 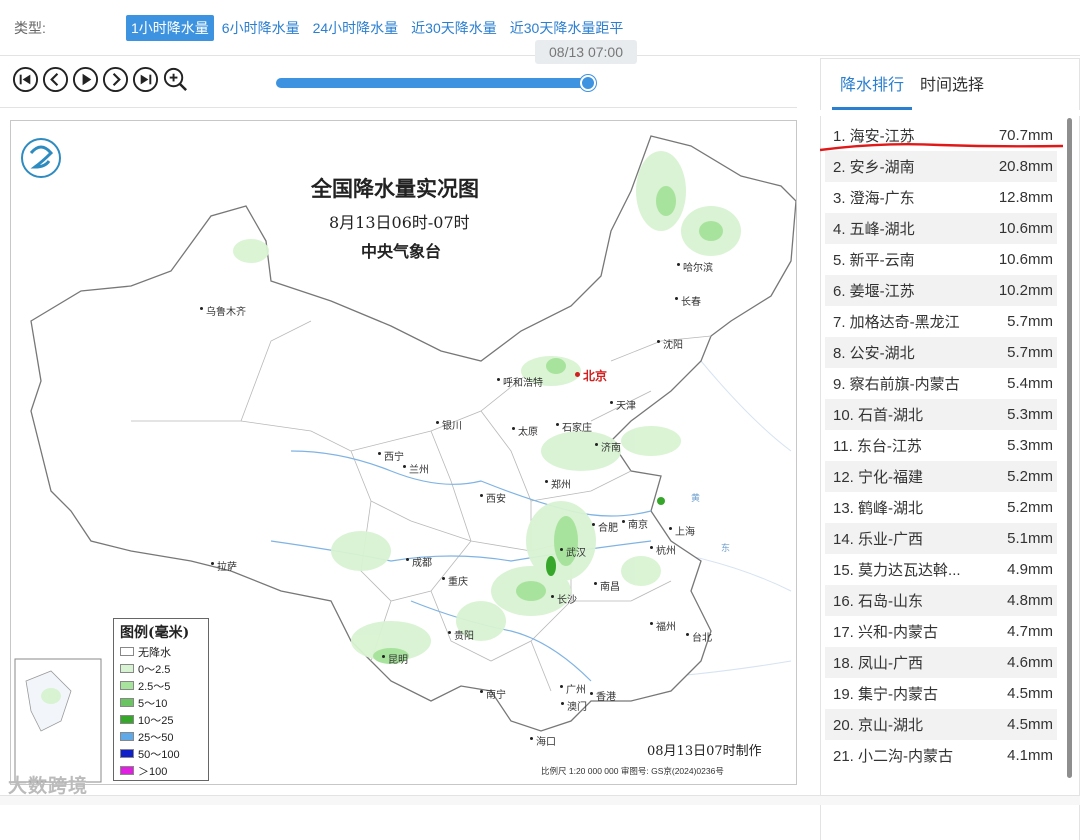 I want to click on legend-row: 5～10, so click(x=161, y=702).